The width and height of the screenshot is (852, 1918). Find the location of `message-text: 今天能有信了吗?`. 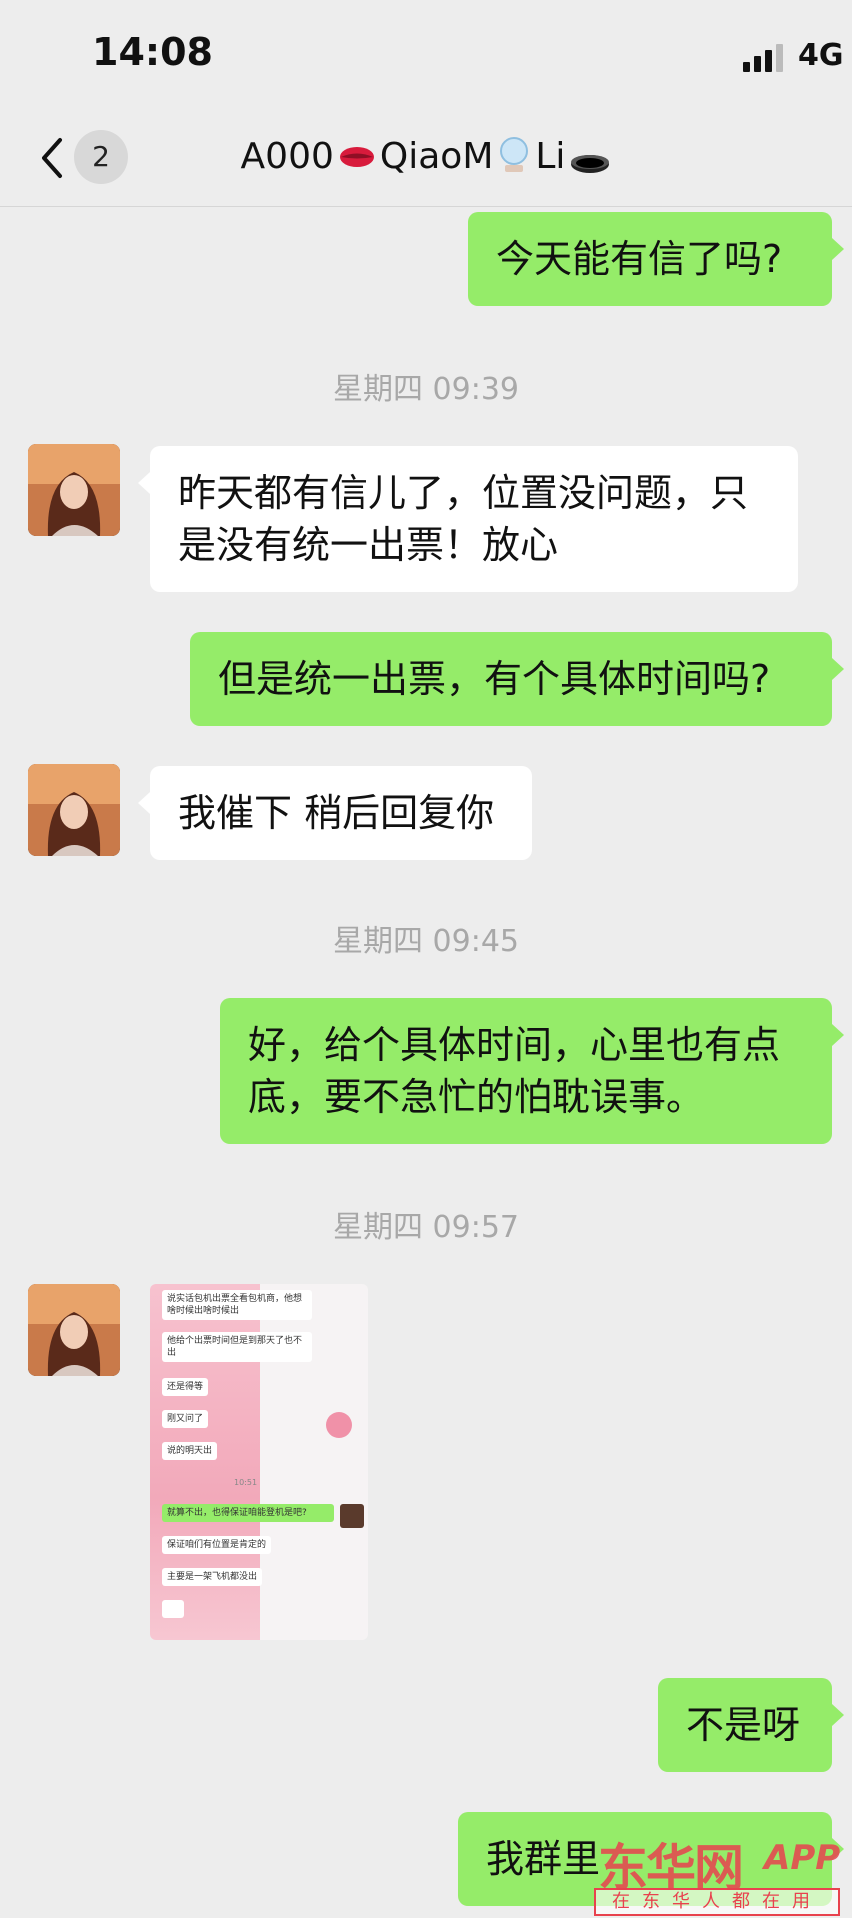

message-text: 今天能有信了吗? is located at coordinates (639, 259).